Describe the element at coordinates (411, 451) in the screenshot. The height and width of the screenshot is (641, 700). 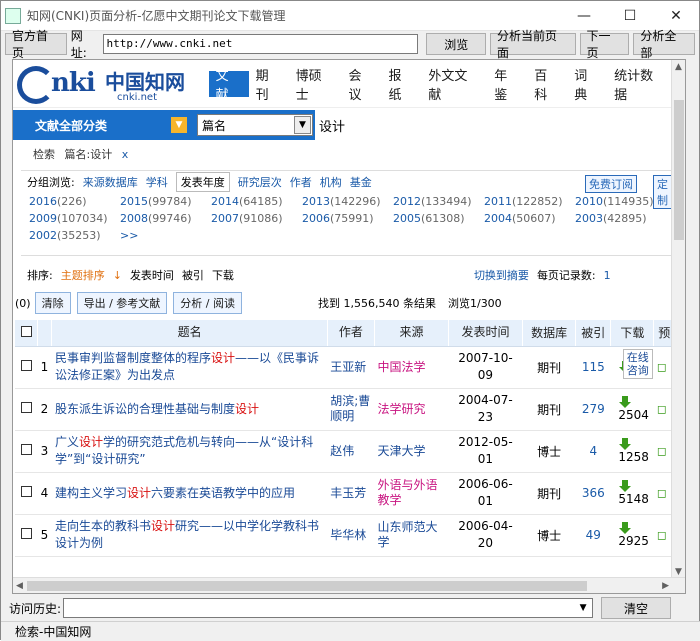
I see `source-link: 天津大学` at that location.